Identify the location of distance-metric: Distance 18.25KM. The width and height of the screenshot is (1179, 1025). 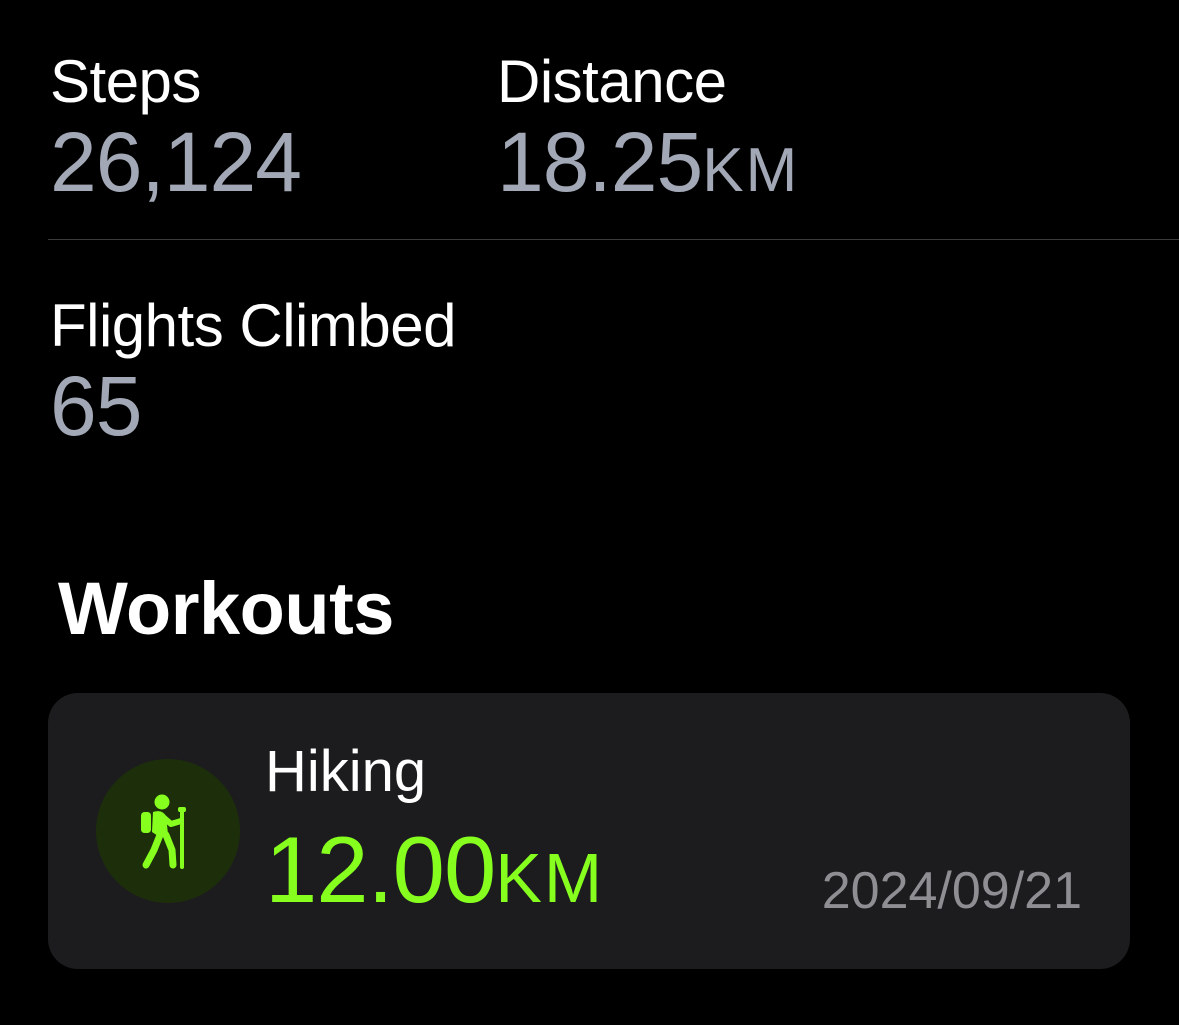
(648, 126).